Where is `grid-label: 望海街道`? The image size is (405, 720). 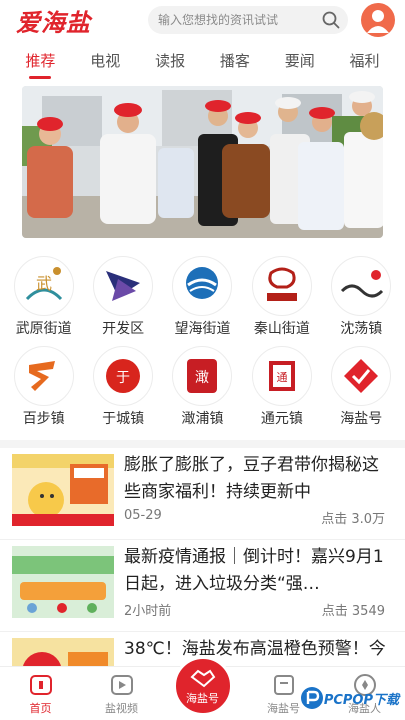
grid-label: 望海街道 is located at coordinates (202, 329).